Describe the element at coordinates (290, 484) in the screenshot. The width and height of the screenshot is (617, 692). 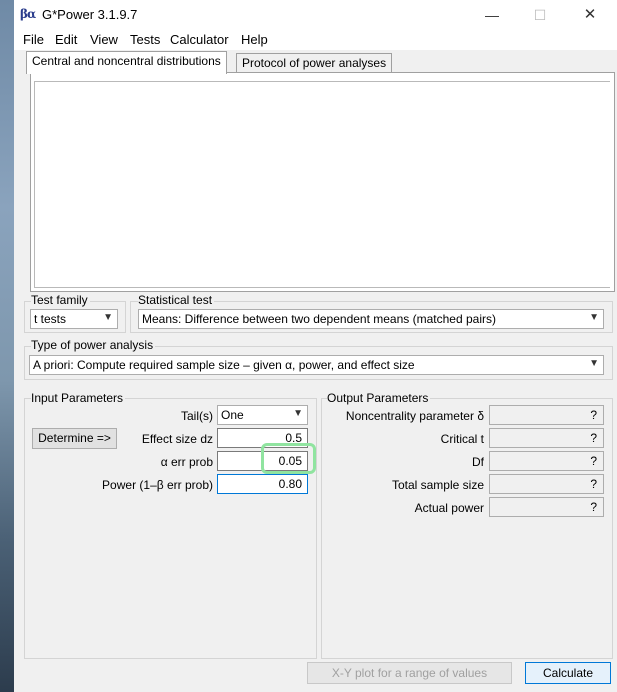
I see `power-value: 0.80` at that location.